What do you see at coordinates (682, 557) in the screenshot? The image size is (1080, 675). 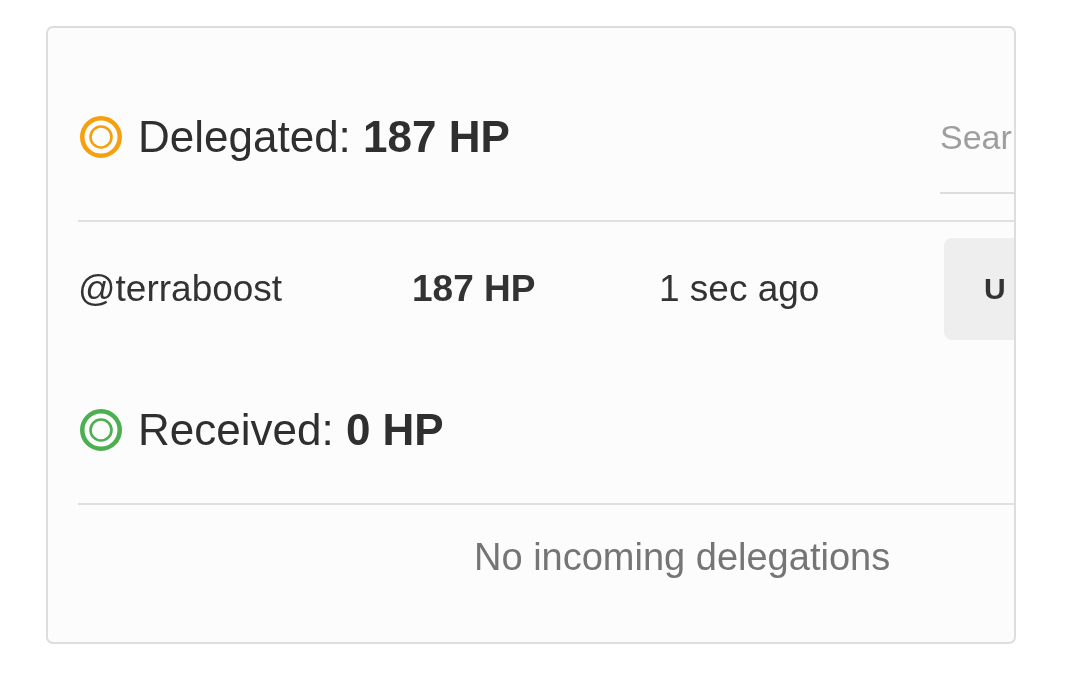 I see `empty-message: No incoming delegations` at bounding box center [682, 557].